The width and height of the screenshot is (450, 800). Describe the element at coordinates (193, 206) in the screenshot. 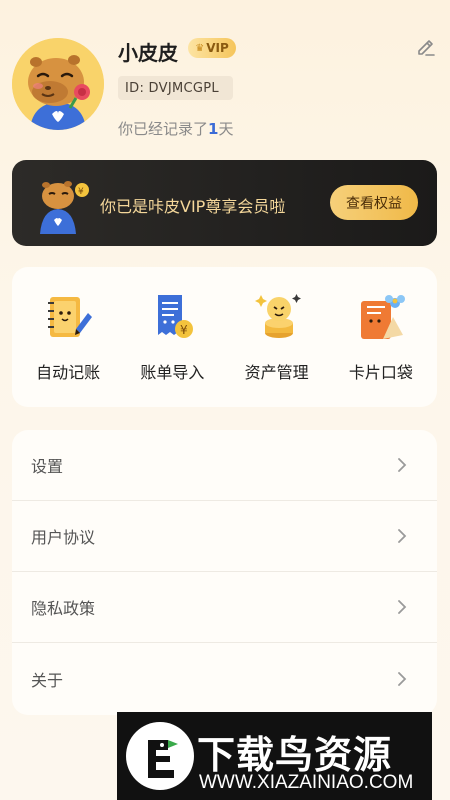

I see `vip-banner-text: 你已是咔皮VIP尊享会员啦` at that location.